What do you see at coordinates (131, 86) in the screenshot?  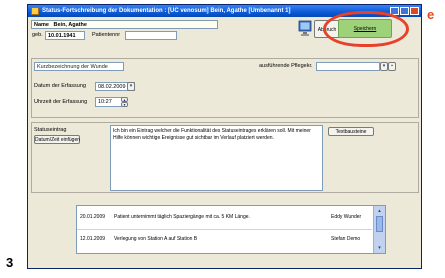 I see `datum-dropdown-icon: ▾` at bounding box center [131, 86].